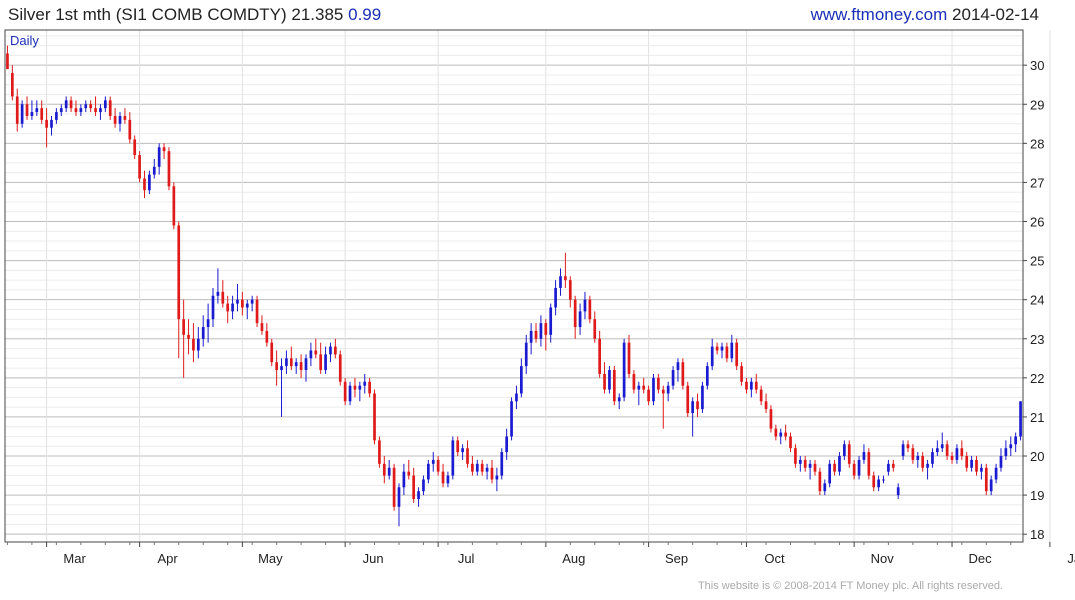 This screenshot has width=1075, height=600. Describe the element at coordinates (1037, 182) in the screenshot. I see `y-tick-label: 27` at that location.